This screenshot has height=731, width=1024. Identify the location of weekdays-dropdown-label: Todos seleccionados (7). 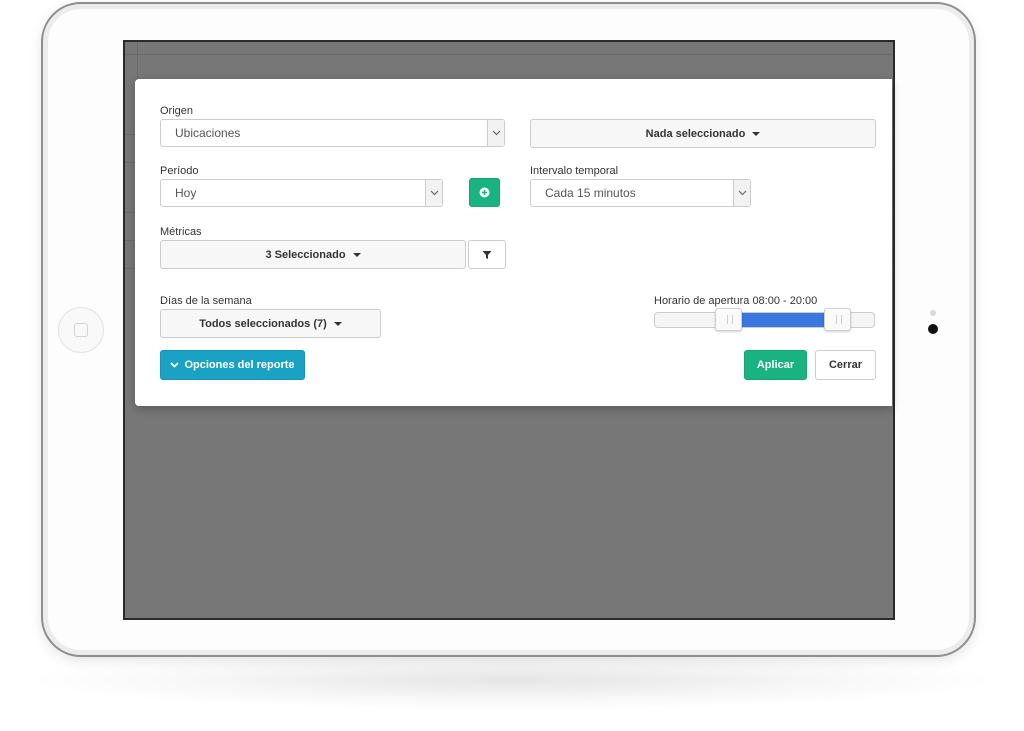
(263, 323).